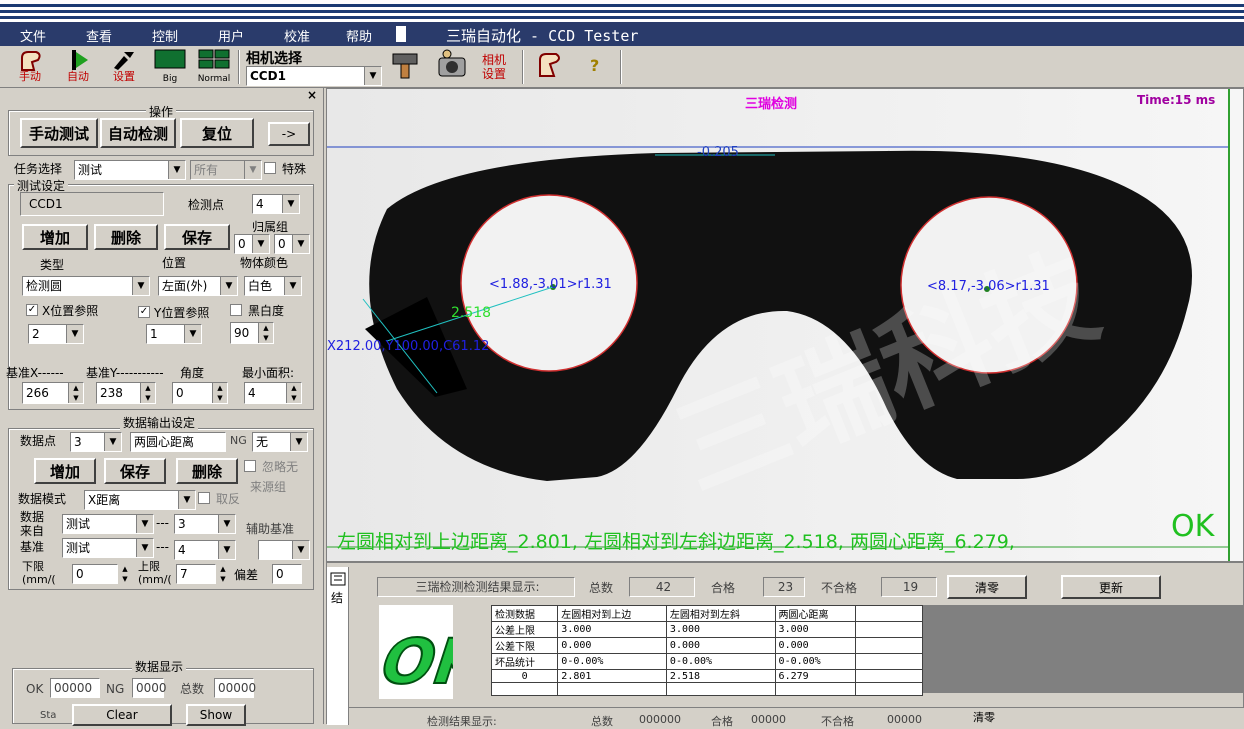  I want to click on source-data-num-select: 3 ▼, so click(205, 524).